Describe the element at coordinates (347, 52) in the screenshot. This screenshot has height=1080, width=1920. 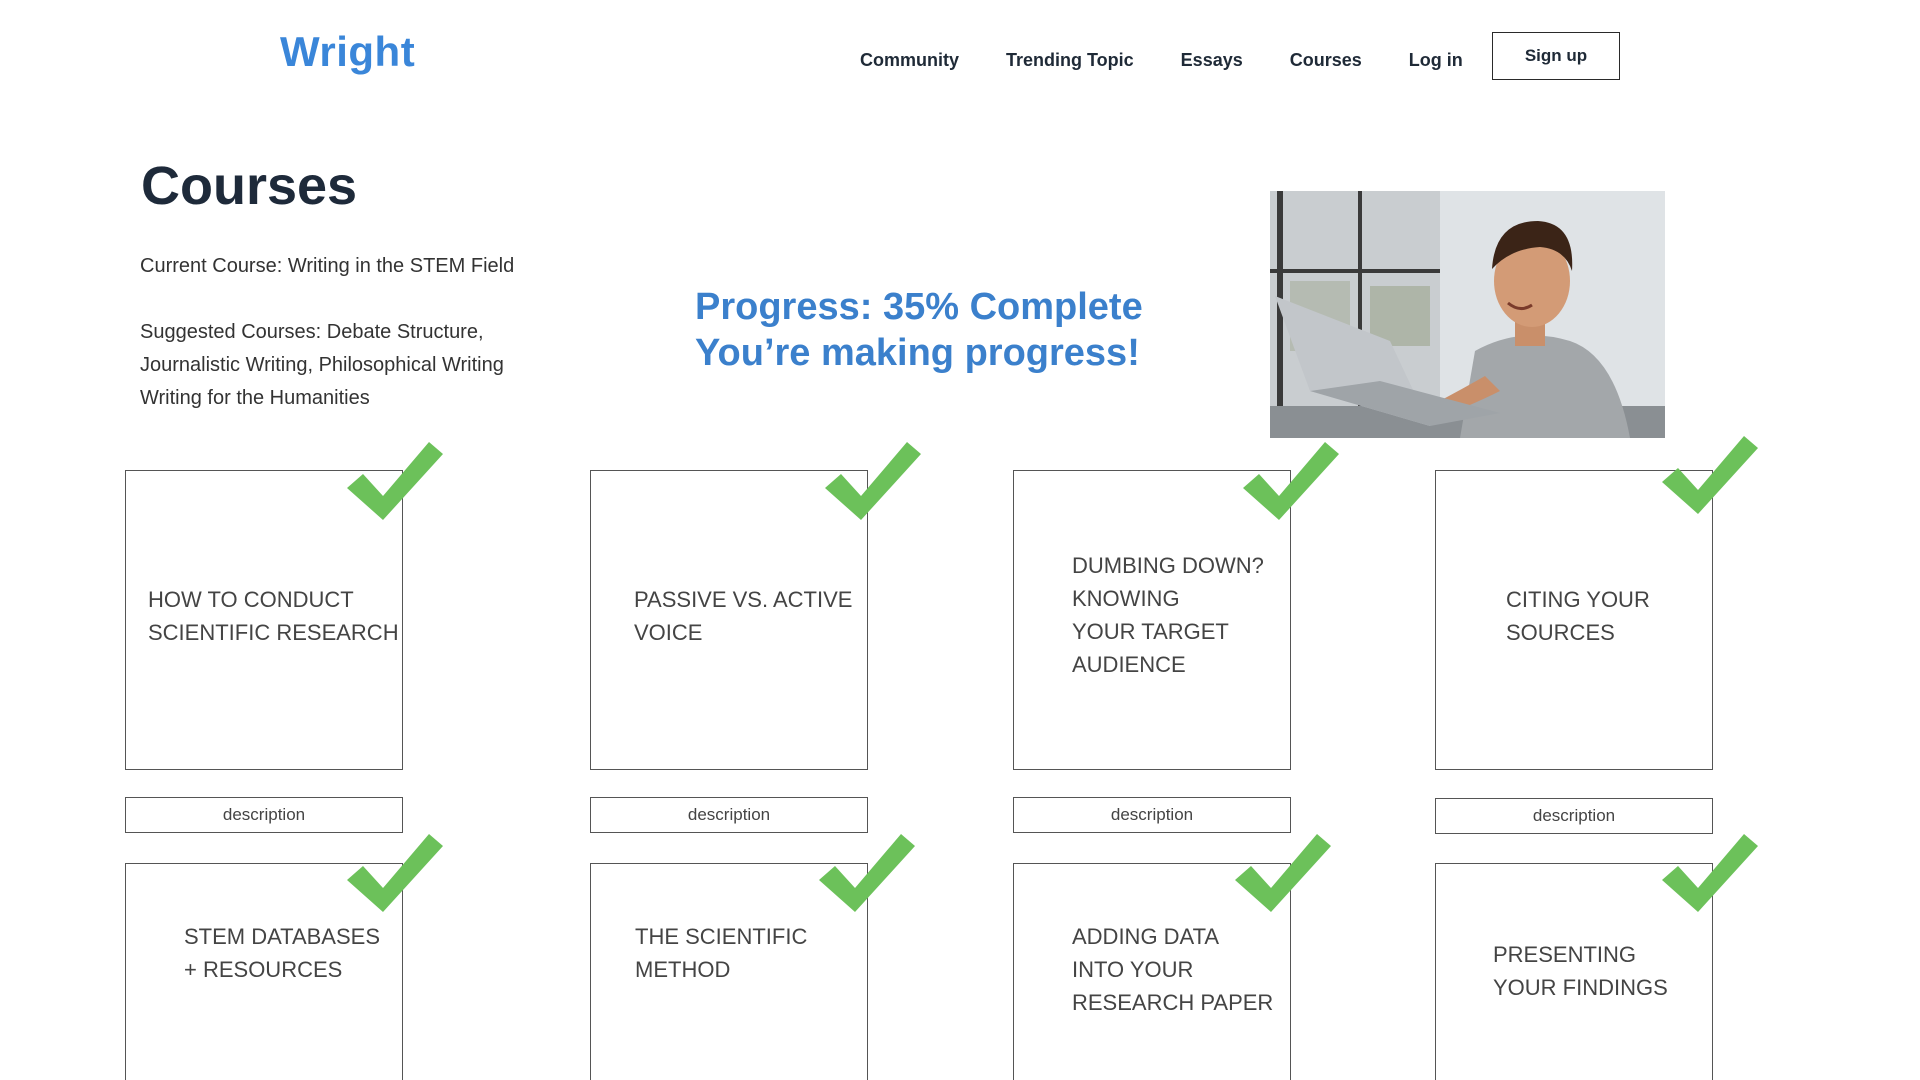
I see `logo: Wright` at that location.